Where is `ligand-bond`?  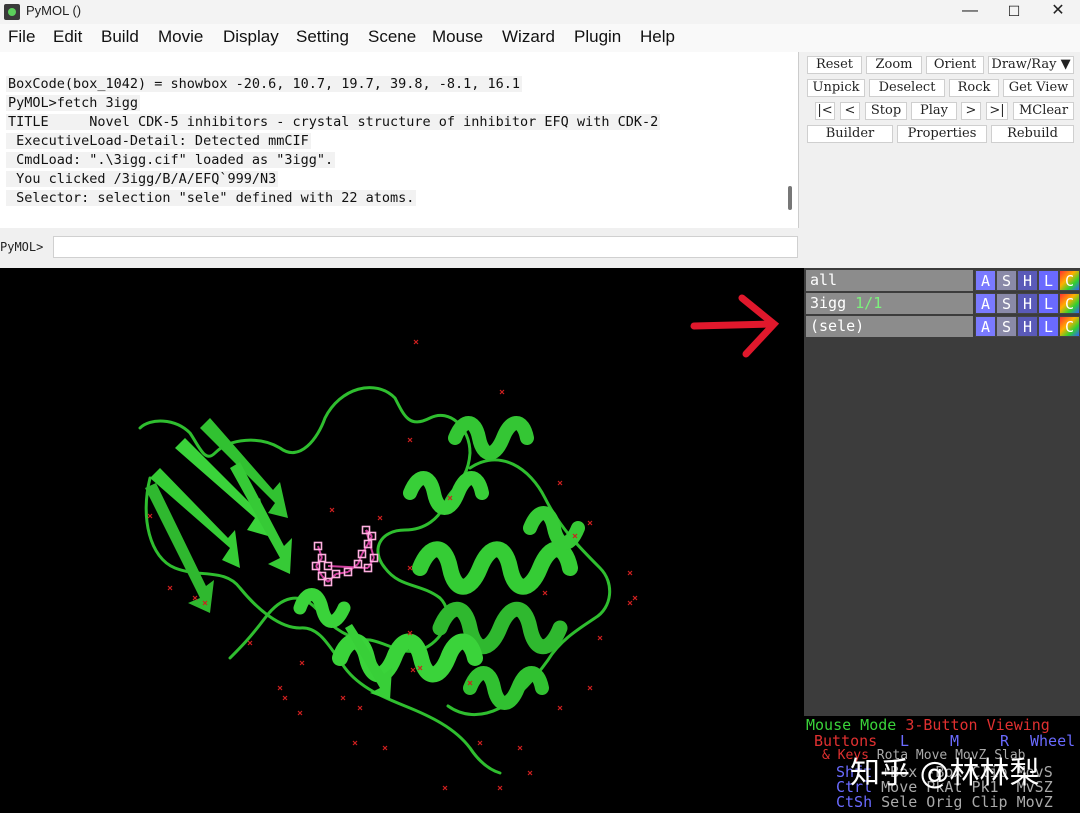 ligand-bond is located at coordinates (342, 573).